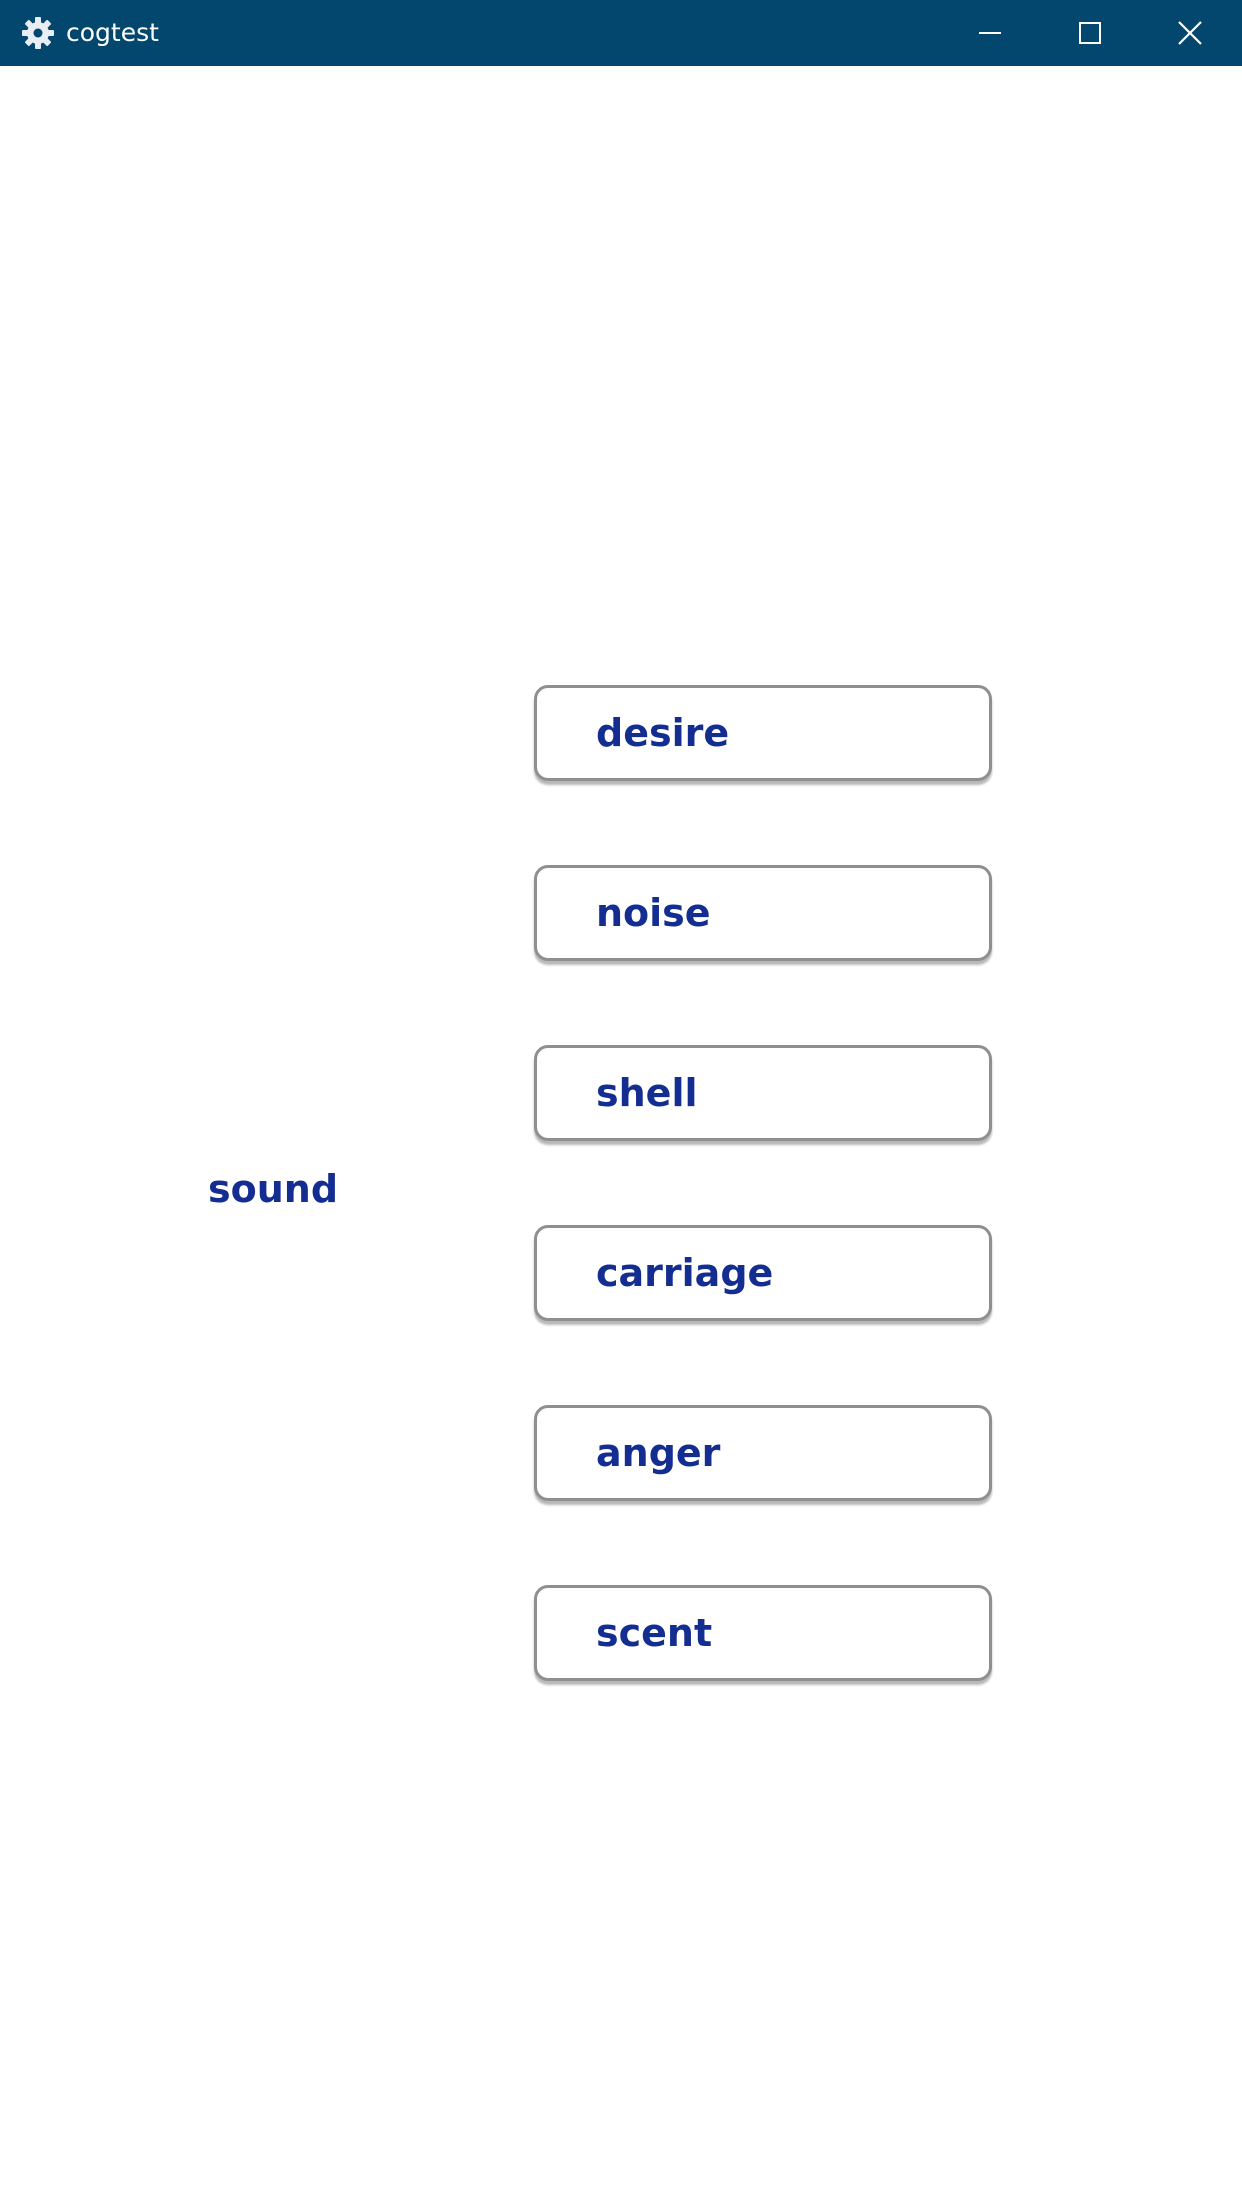 This screenshot has height=2208, width=1242. Describe the element at coordinates (663, 733) in the screenshot. I see `choice-label: desire` at that location.